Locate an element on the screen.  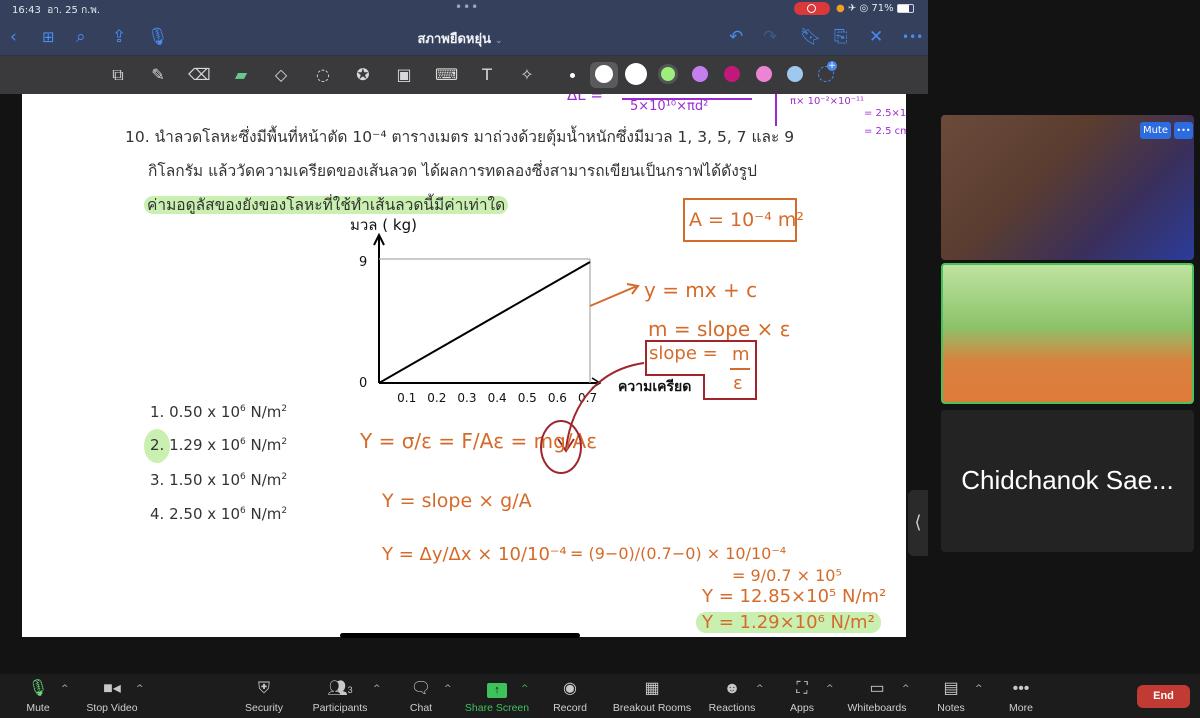
stop-video-button: ■◂ Stop Video is located at coordinates (112, 696).